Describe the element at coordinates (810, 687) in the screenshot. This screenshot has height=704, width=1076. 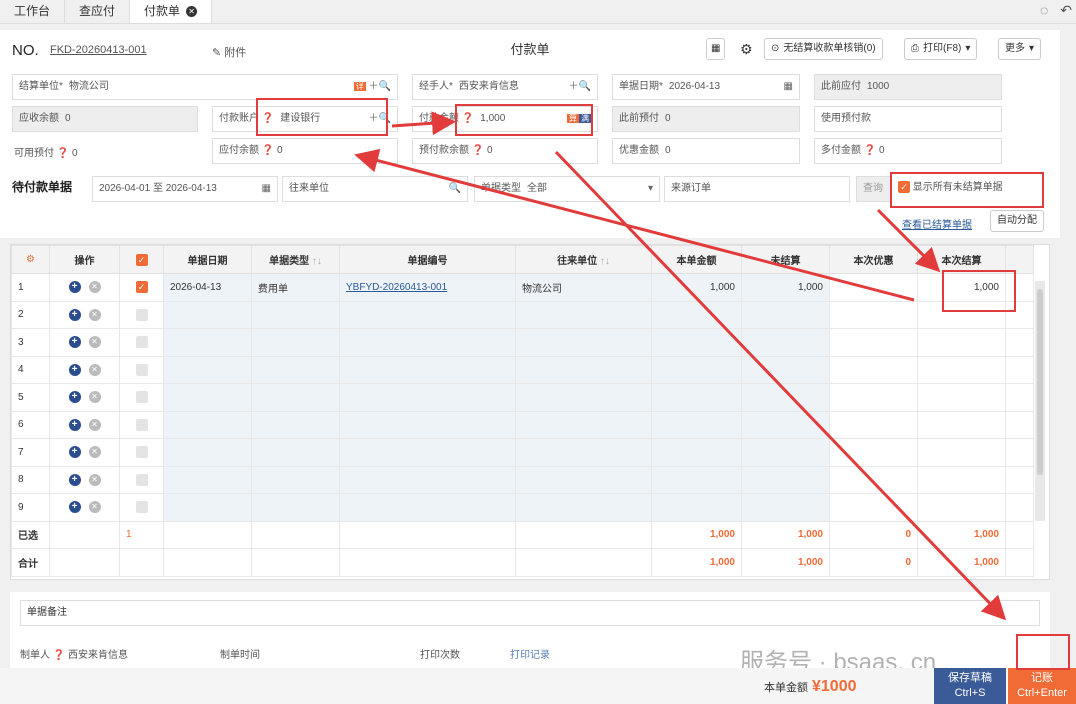
I see `doc-total: 本单金额 ¥1000` at that location.